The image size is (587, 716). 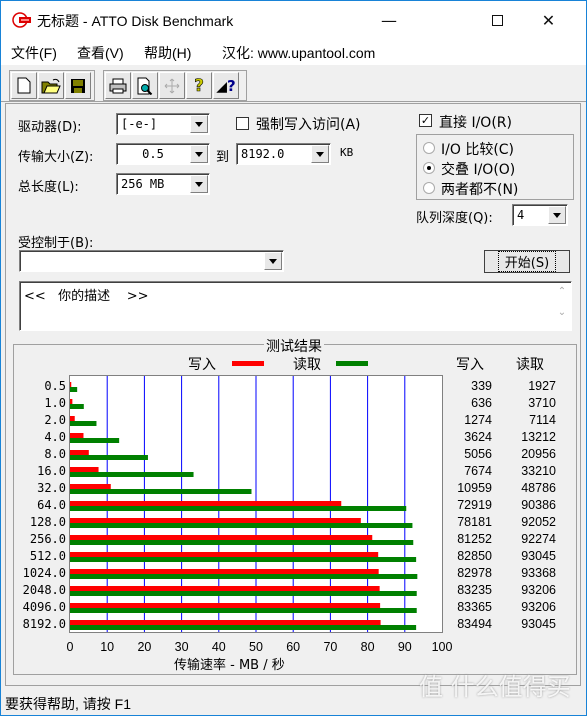 I want to click on write-column-header: 写入, so click(x=470, y=365).